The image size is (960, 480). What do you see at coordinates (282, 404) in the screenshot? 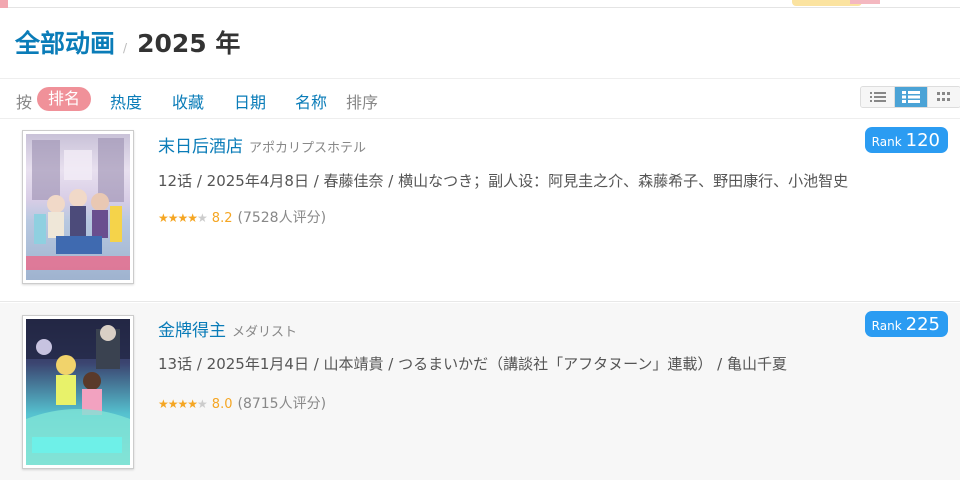
I see `rating-votes: (8715人评分)` at bounding box center [282, 404].